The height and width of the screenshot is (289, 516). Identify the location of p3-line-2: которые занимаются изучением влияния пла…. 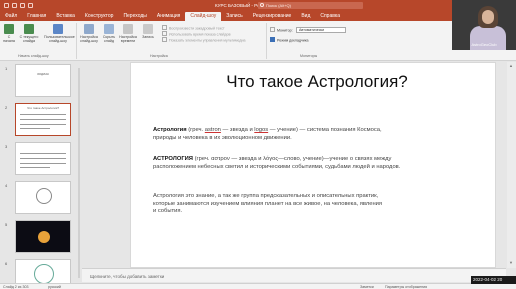
(268, 203).